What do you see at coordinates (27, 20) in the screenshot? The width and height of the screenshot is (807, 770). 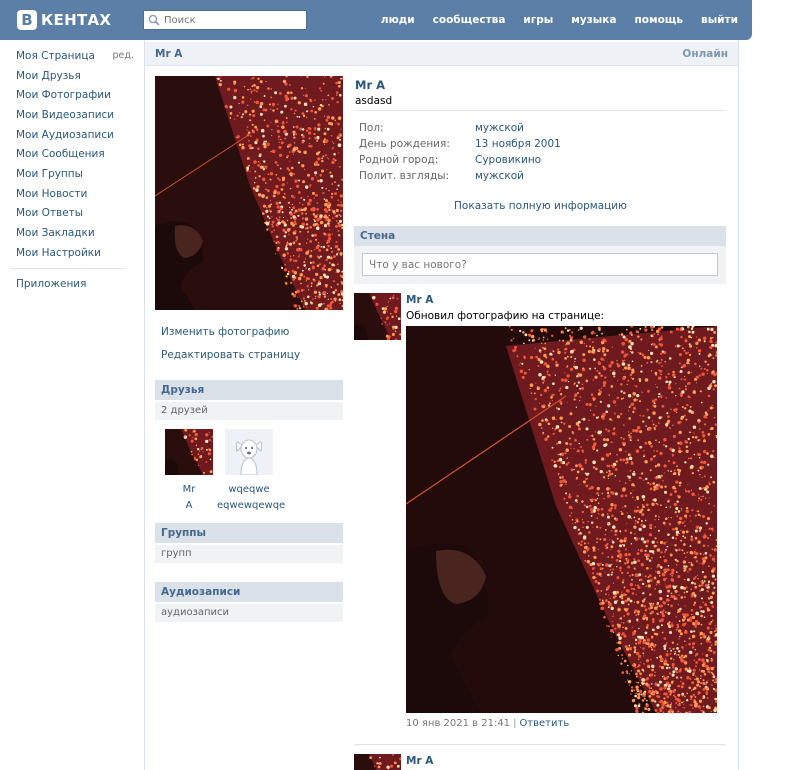 I see `logo-icon: В` at bounding box center [27, 20].